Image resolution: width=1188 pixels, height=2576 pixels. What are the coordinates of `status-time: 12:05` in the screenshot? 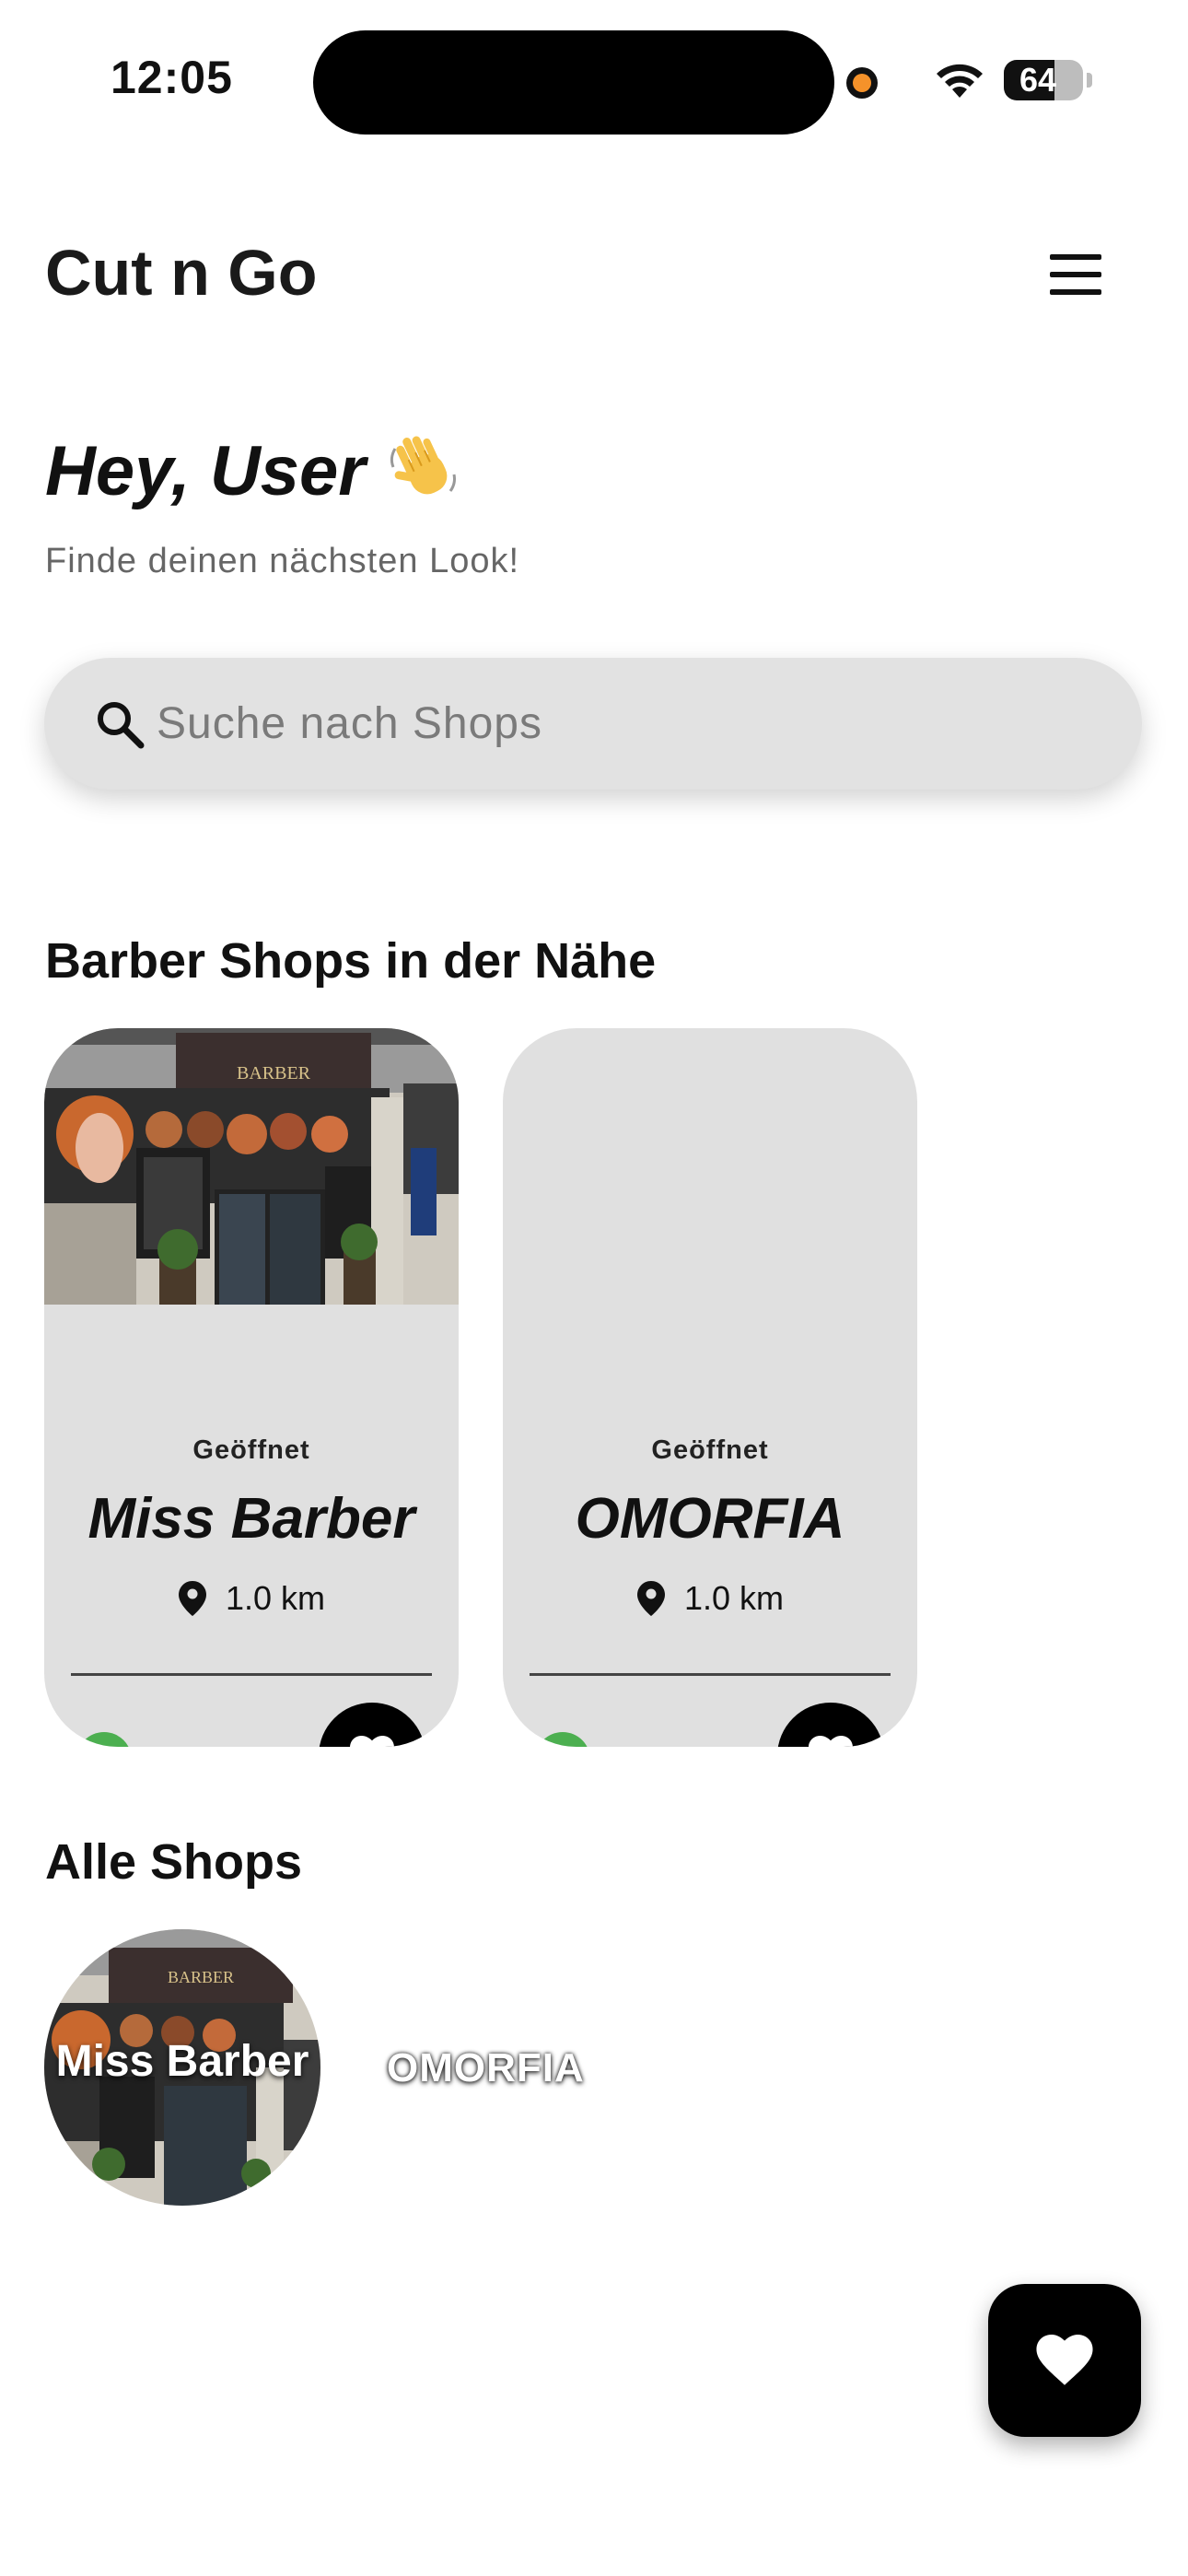 It's located at (172, 77).